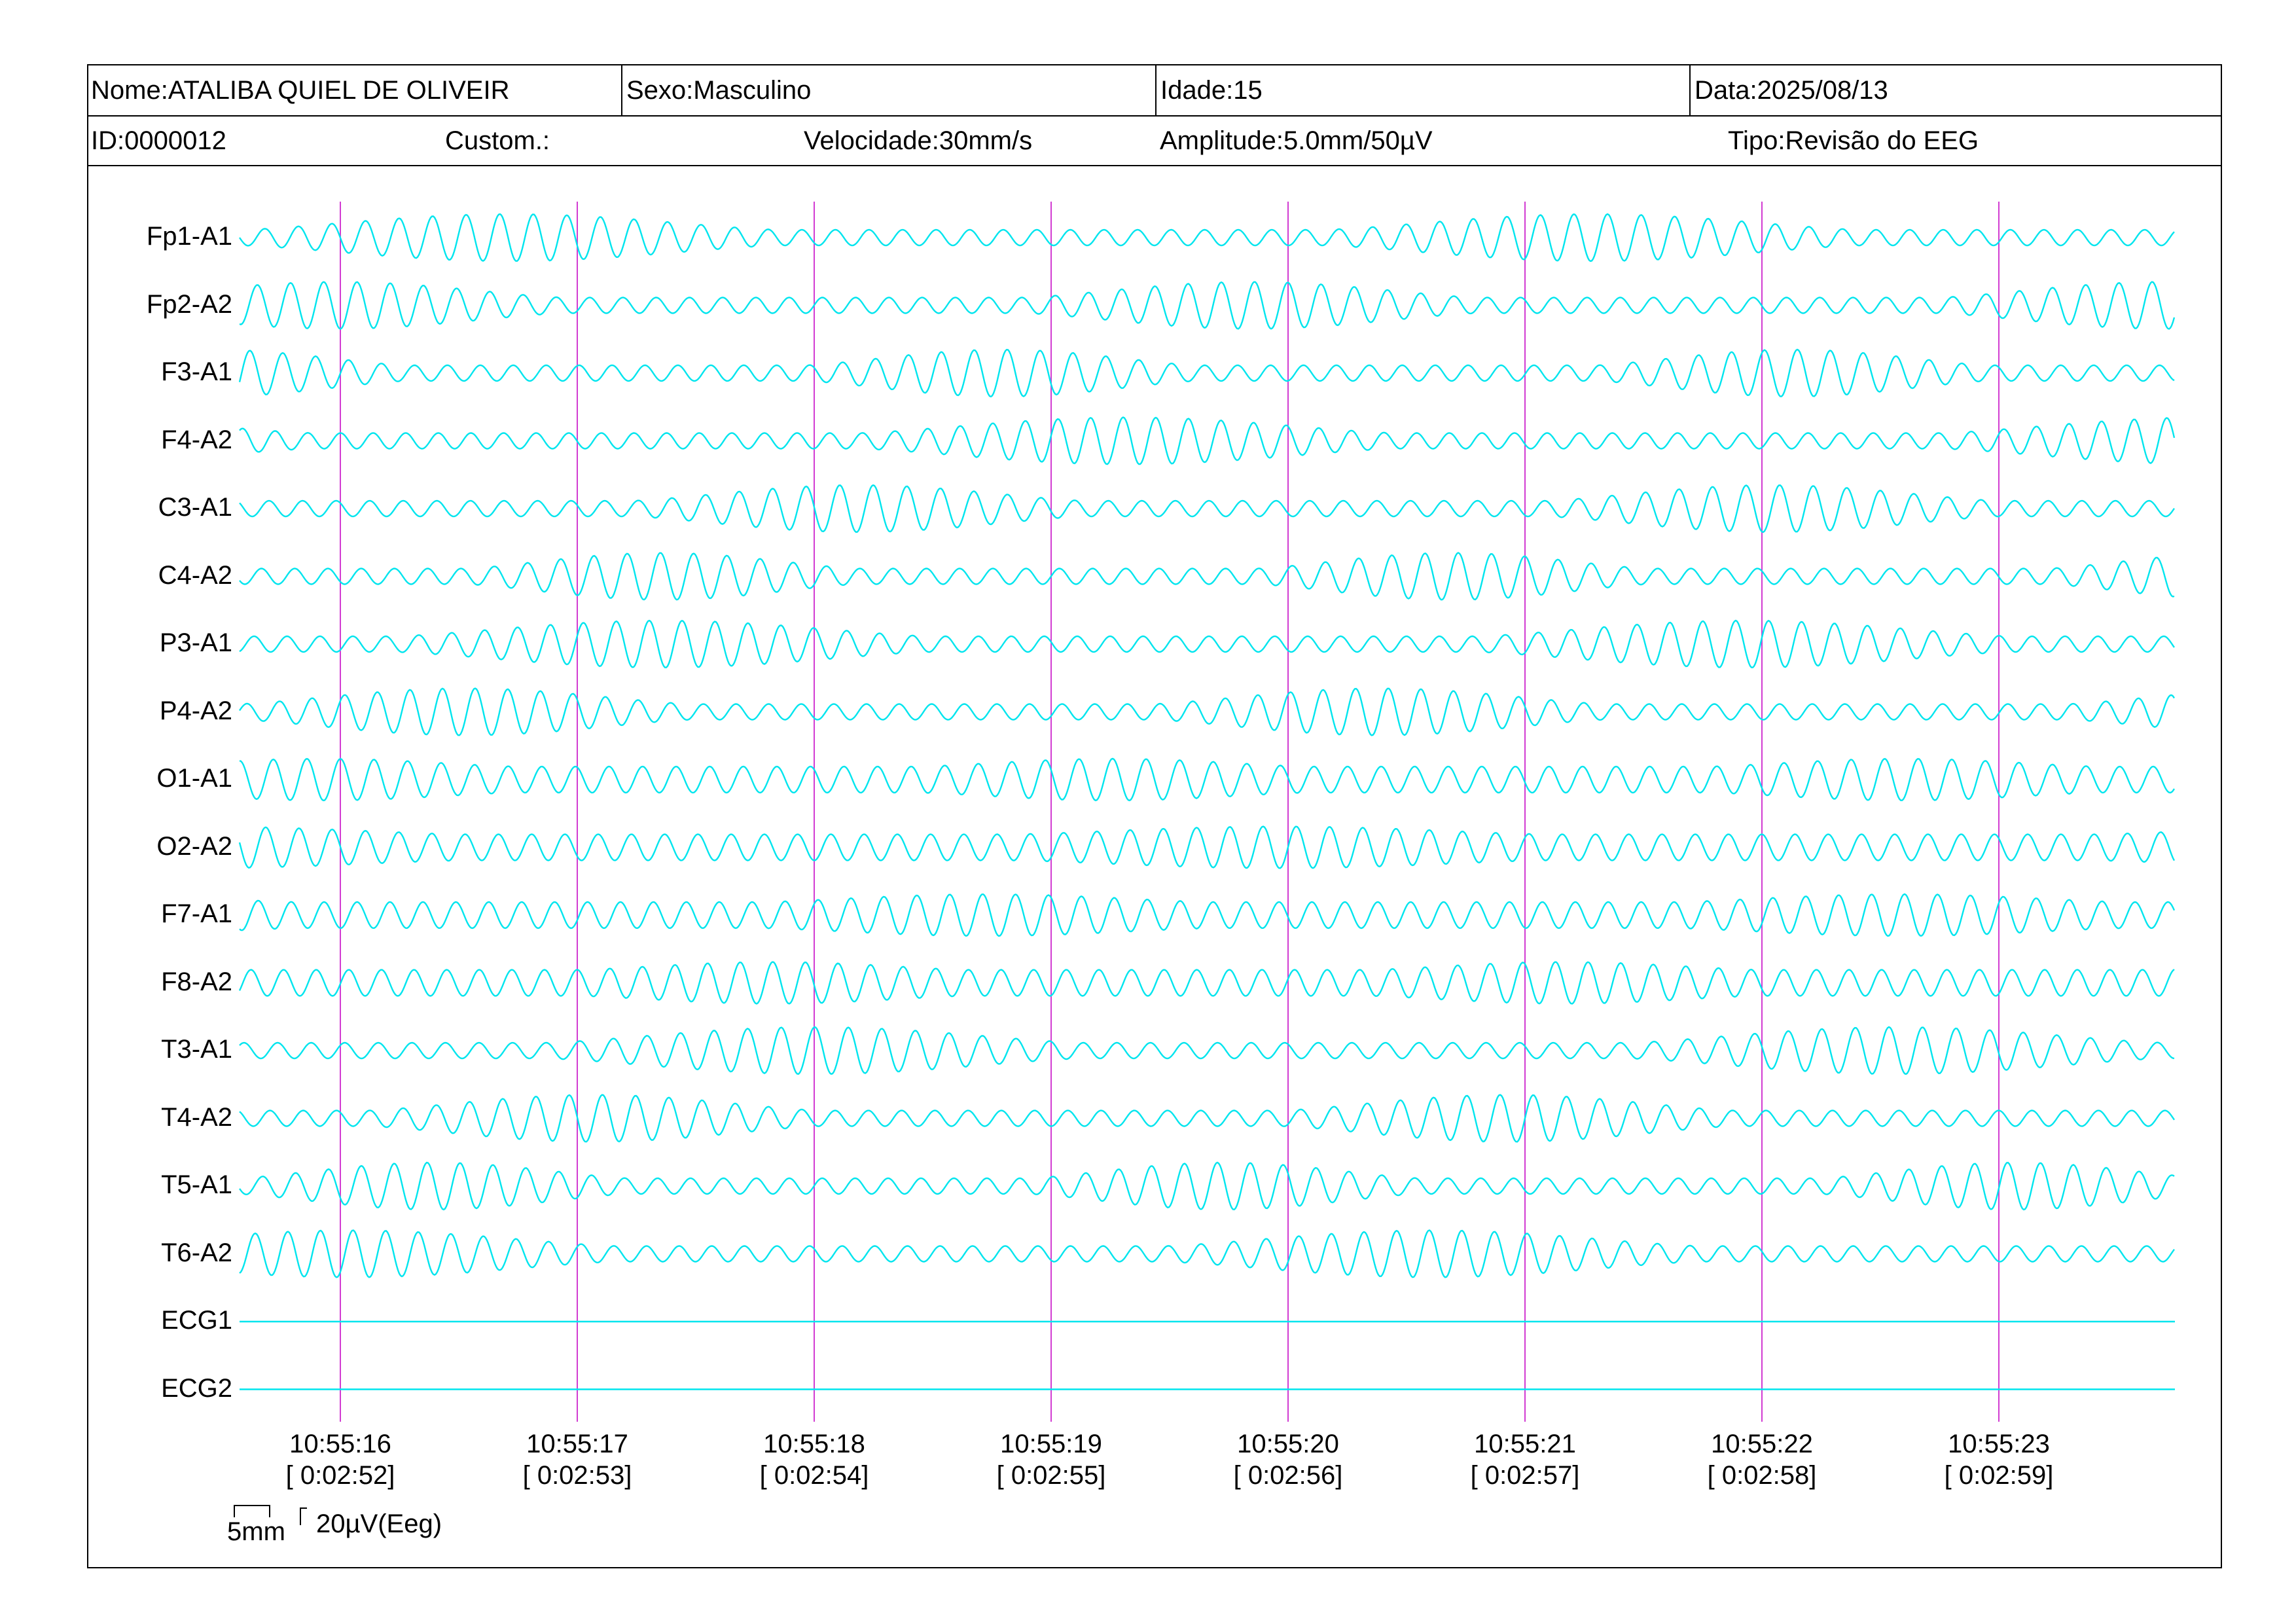  What do you see at coordinates (189, 236) in the screenshot?
I see `channel-label: Fp1-A1` at bounding box center [189, 236].